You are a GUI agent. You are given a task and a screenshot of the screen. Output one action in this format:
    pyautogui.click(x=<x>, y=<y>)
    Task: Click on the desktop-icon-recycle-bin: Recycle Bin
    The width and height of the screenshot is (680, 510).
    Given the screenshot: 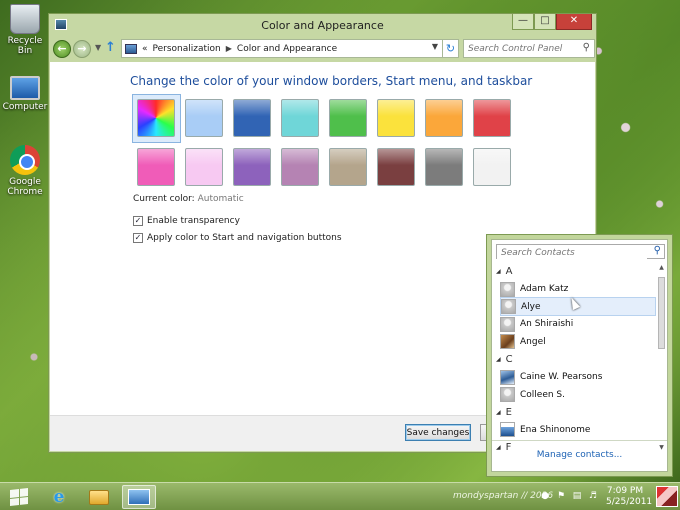 What is the action you would take?
    pyautogui.click(x=25, y=30)
    